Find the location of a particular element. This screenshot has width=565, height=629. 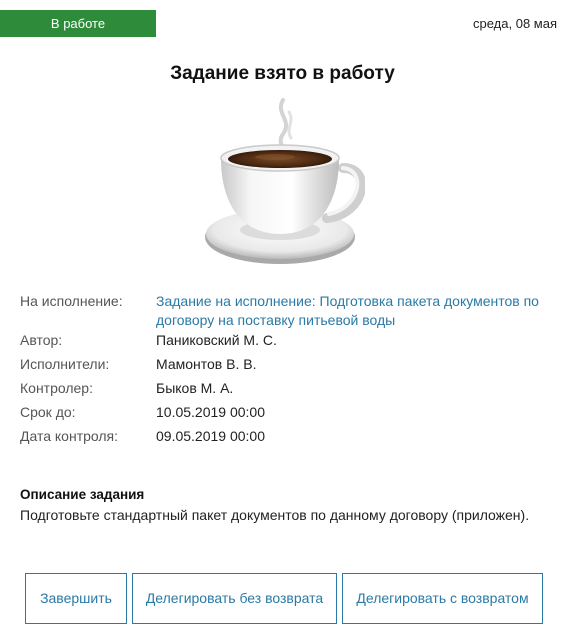

author-label: Автор: is located at coordinates (41, 340).